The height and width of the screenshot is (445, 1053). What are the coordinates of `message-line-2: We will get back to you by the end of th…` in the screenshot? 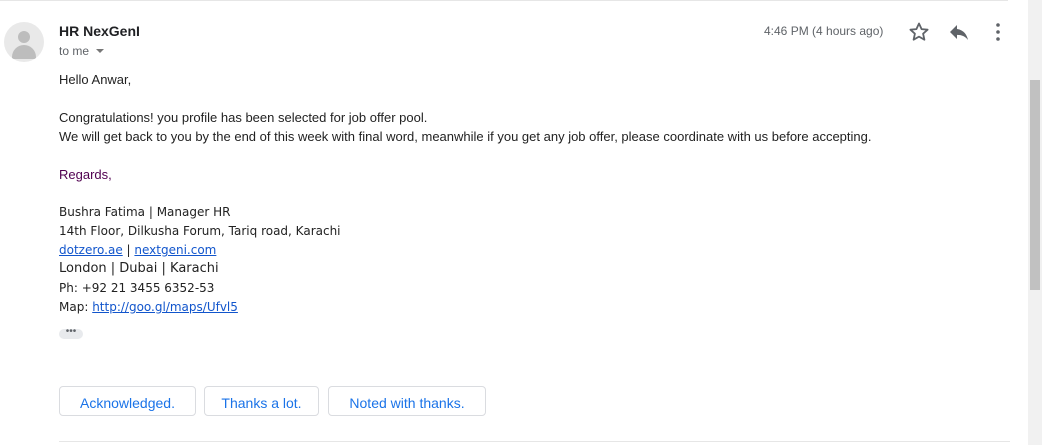 It's located at (465, 136).